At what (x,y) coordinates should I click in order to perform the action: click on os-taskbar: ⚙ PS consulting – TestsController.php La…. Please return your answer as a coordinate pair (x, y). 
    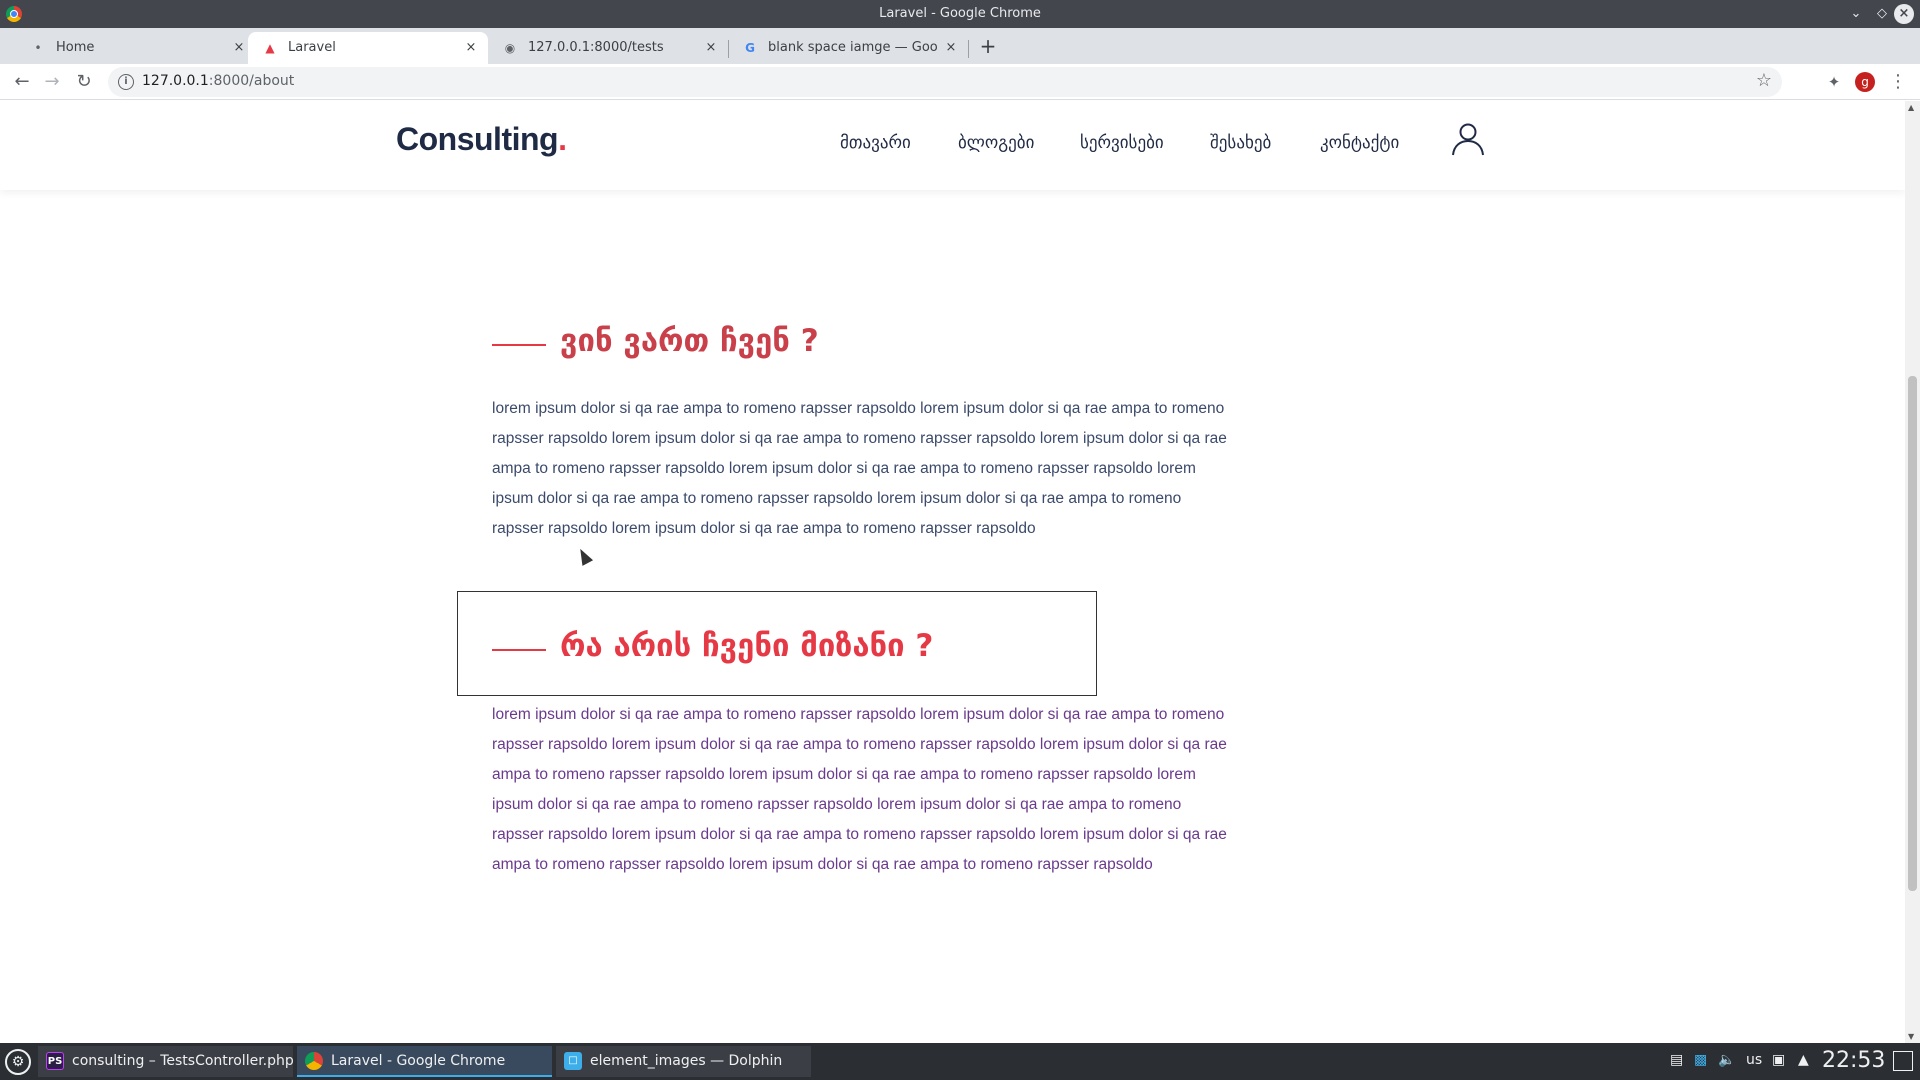
    Looking at the image, I should click on (960, 1061).